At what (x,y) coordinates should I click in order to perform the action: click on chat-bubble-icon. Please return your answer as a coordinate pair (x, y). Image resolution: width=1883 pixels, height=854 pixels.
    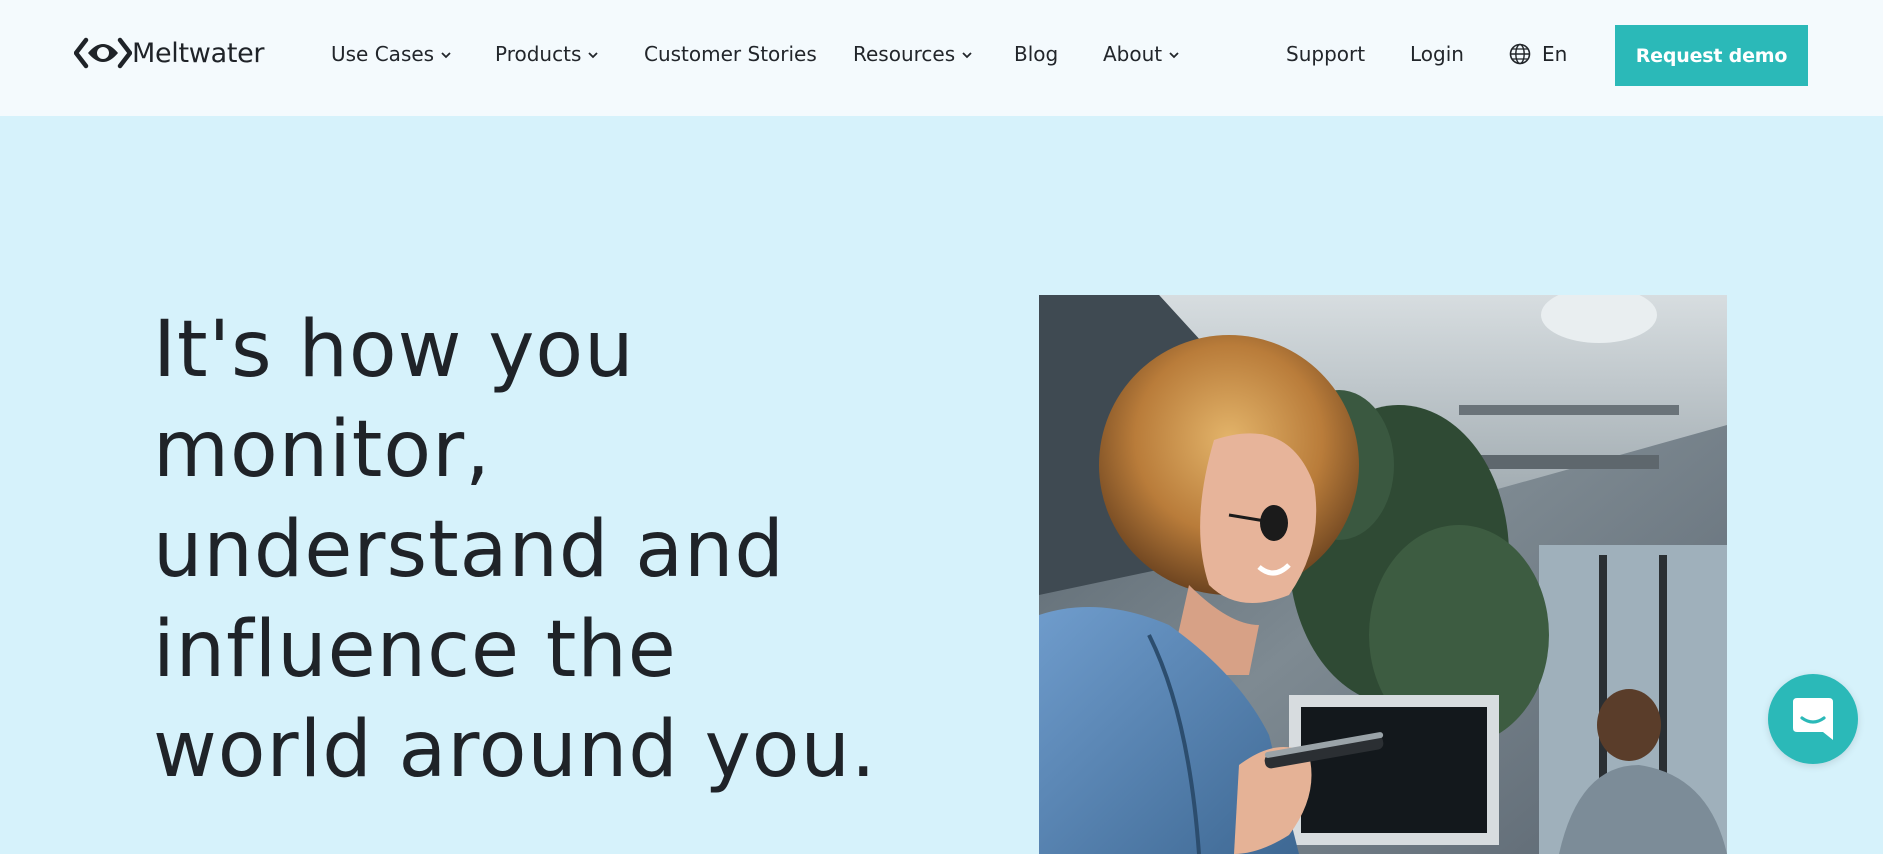
    Looking at the image, I should click on (1813, 719).